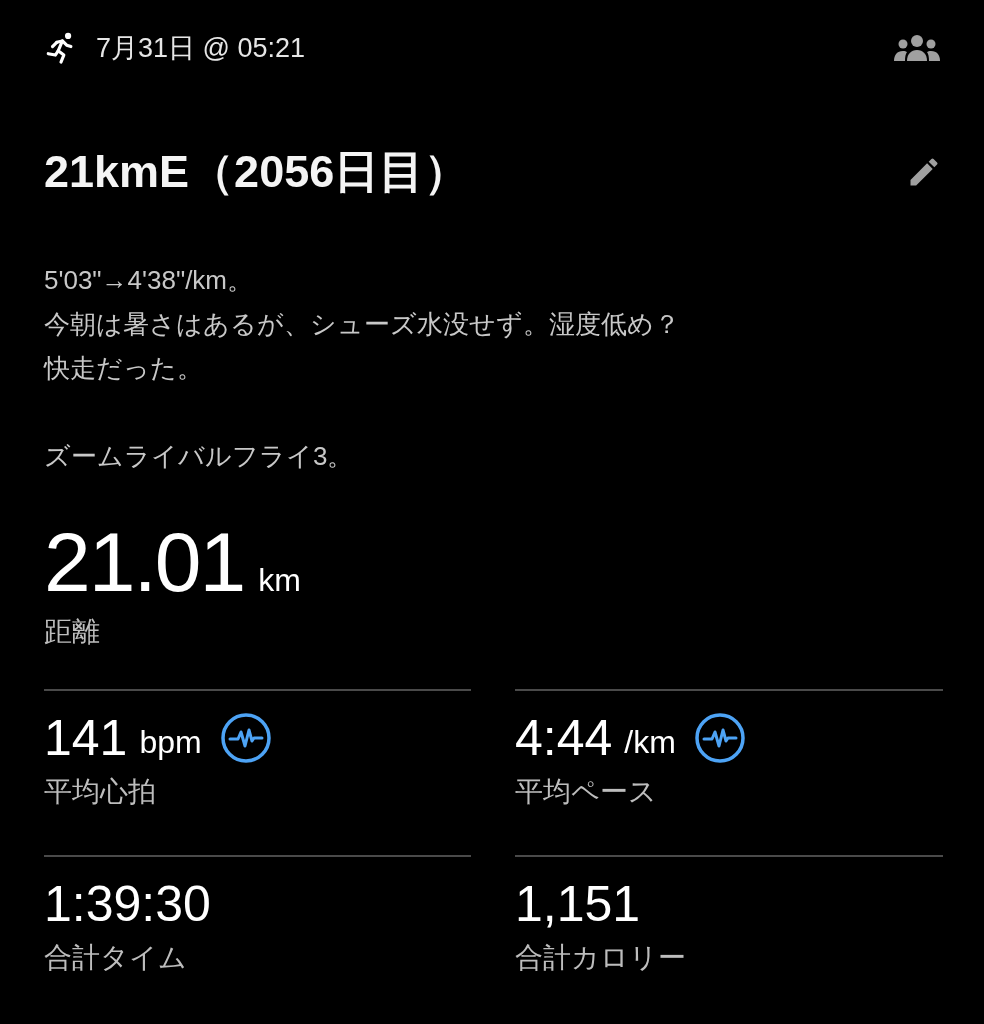 The height and width of the screenshot is (1024, 984). I want to click on description-line: 快走だった。, so click(123, 368).